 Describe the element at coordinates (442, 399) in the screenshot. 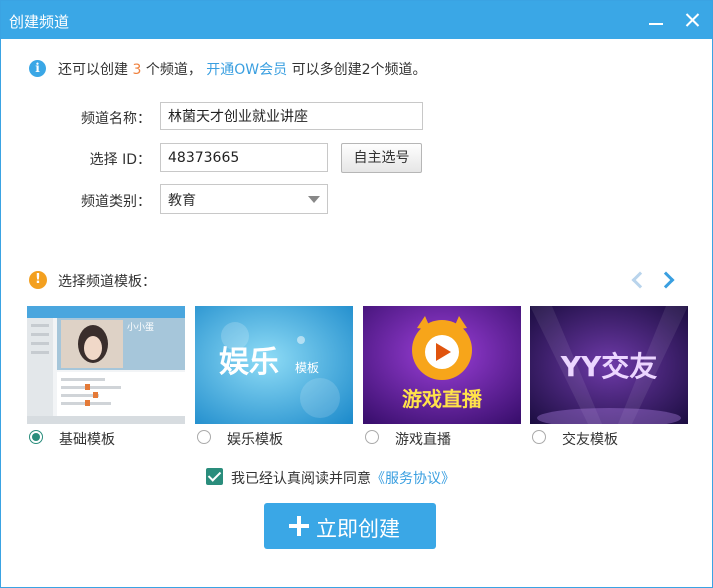

I see `game-preview-text: 游戏直播` at that location.